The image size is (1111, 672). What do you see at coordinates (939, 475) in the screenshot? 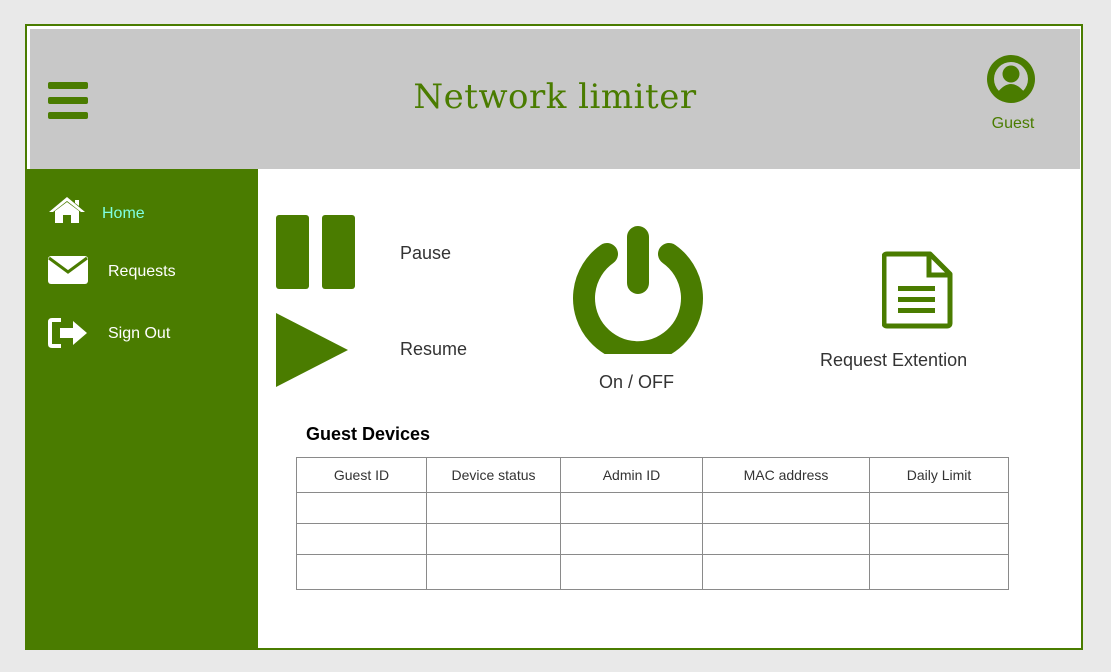
I see `column-header-daily-limit: Daily Limit` at bounding box center [939, 475].